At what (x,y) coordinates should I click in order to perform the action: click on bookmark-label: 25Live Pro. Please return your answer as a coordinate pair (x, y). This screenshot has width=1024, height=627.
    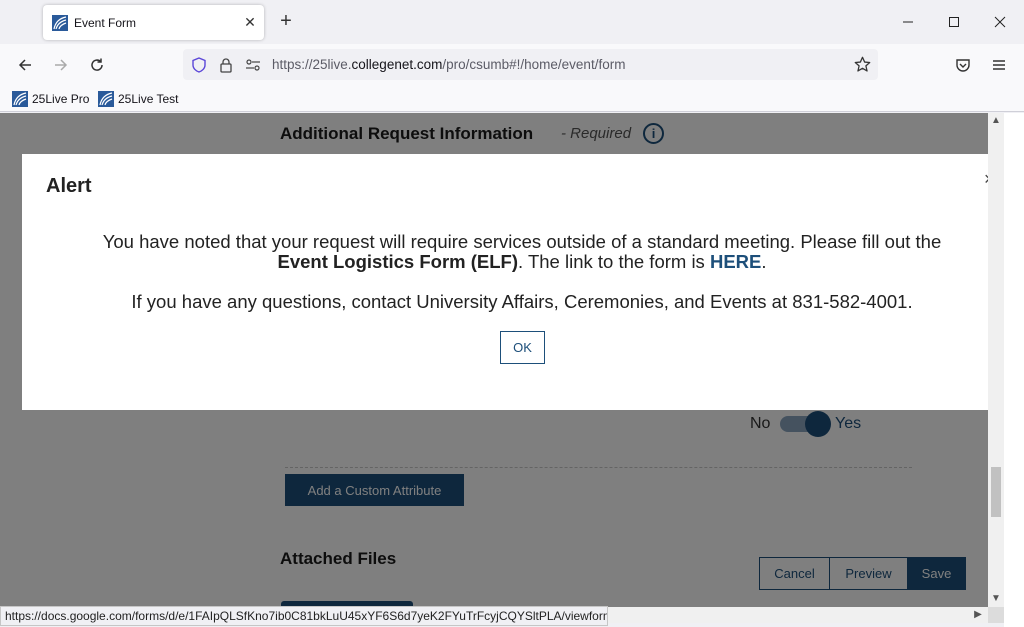
    Looking at the image, I should click on (61, 99).